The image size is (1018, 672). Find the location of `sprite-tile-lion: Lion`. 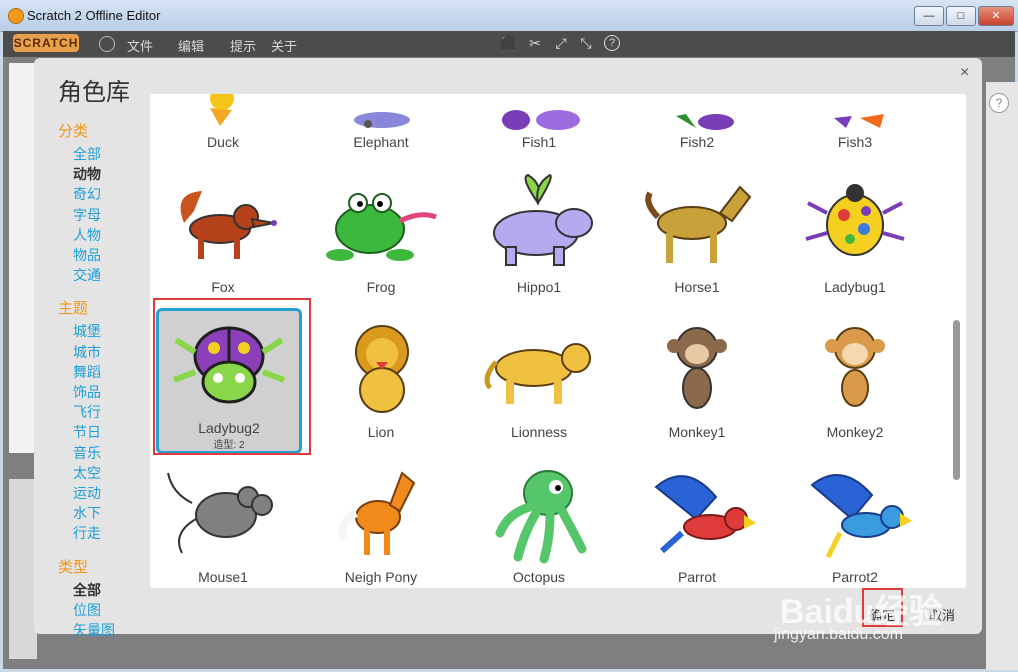

sprite-tile-lion: Lion is located at coordinates (381, 387).